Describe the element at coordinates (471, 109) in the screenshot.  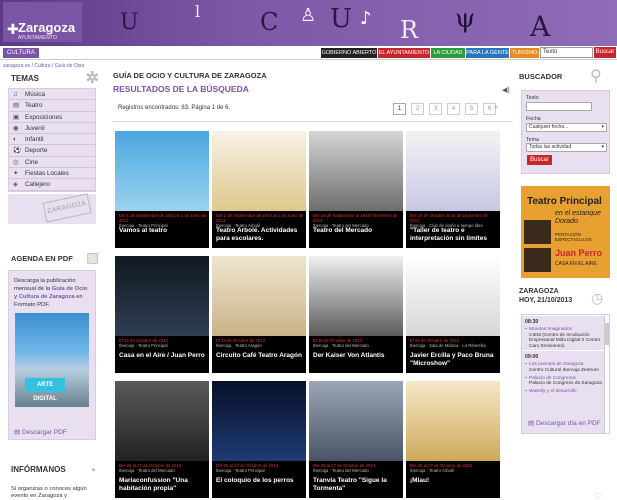
I see `page-5-link: 5` at that location.